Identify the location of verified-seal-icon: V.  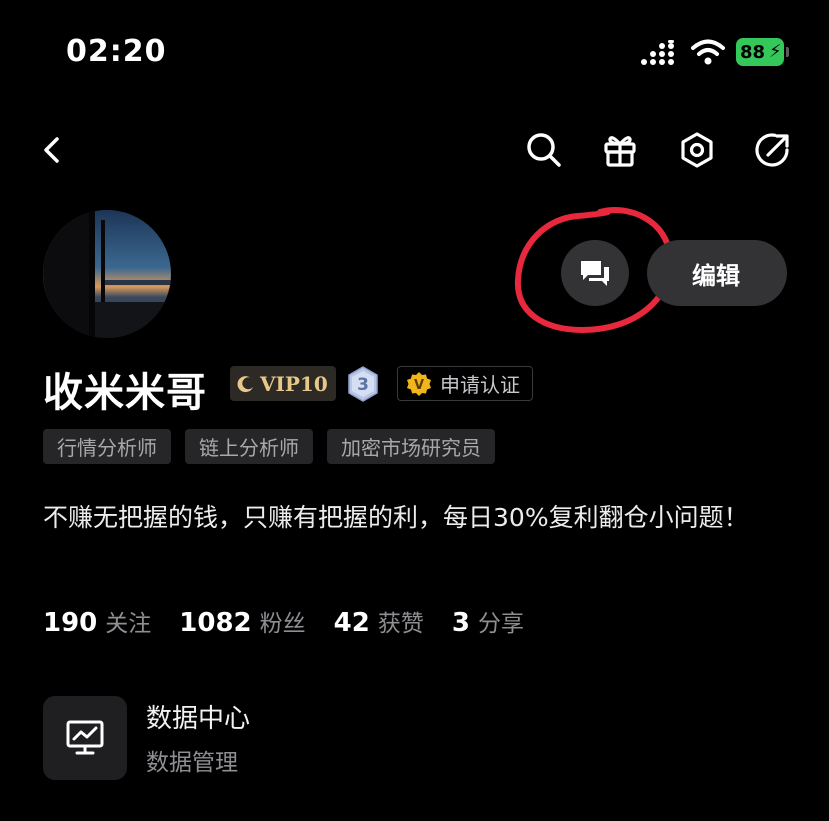
(419, 383).